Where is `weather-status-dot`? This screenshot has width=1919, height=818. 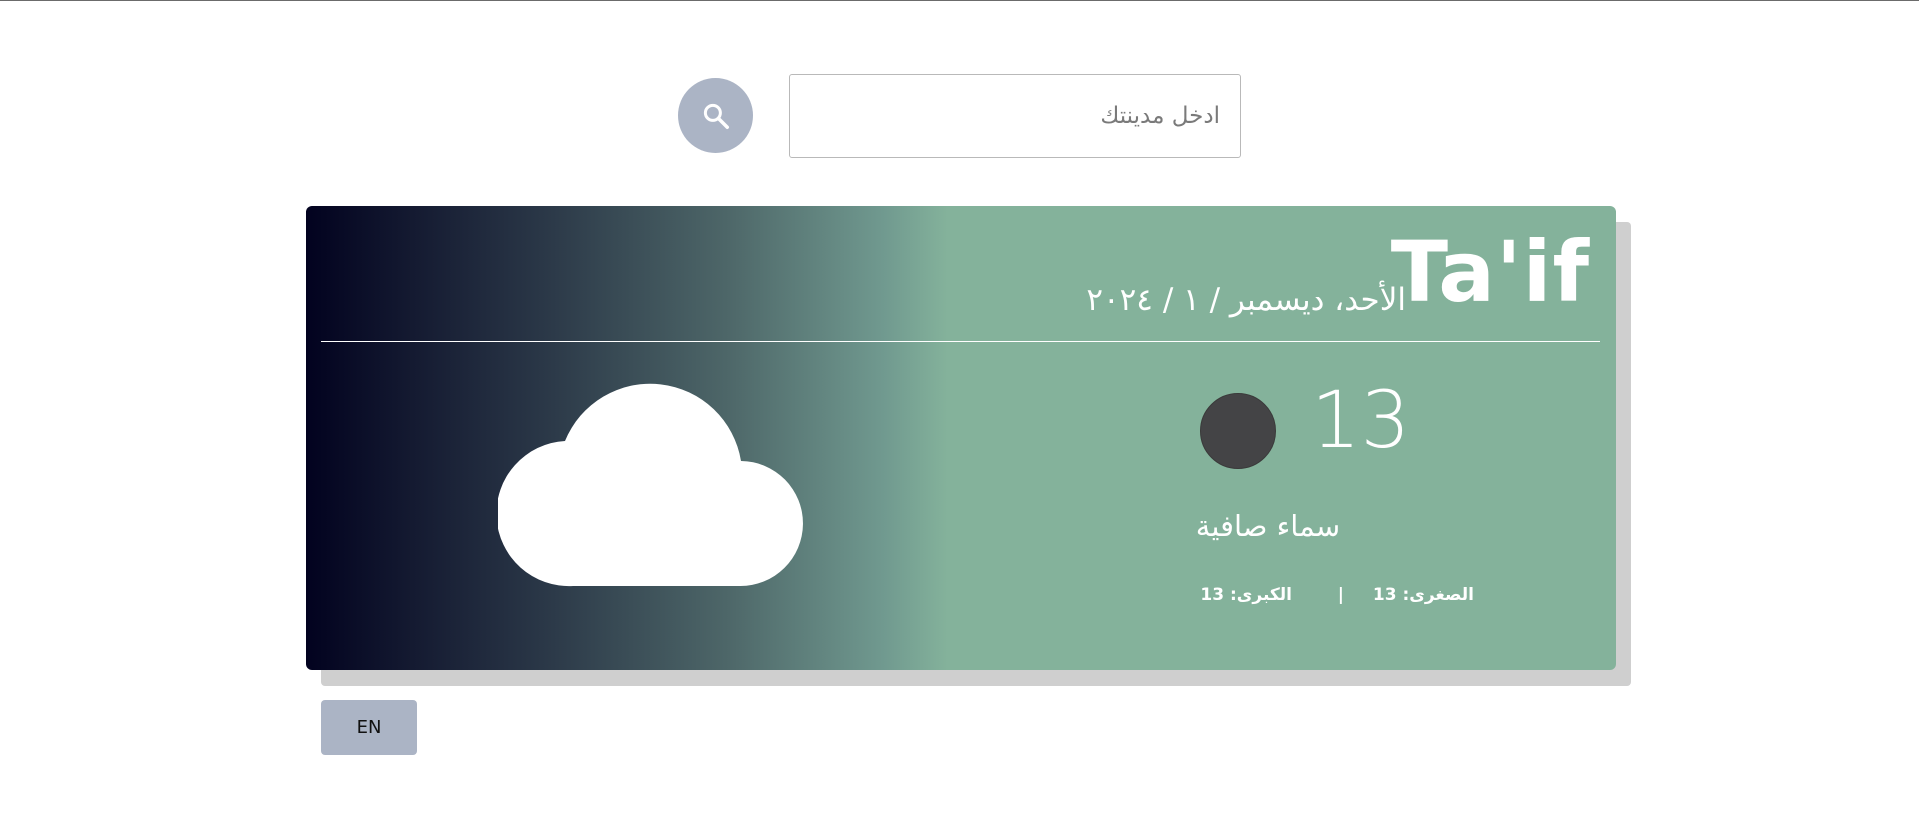
weather-status-dot is located at coordinates (1238, 431).